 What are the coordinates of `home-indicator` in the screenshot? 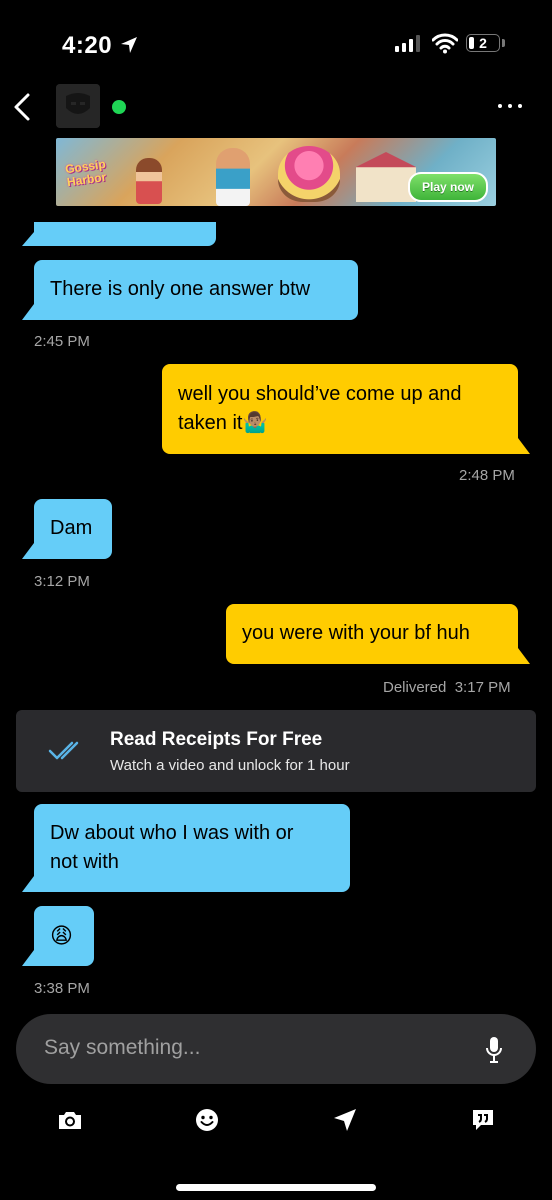 It's located at (276, 1187).